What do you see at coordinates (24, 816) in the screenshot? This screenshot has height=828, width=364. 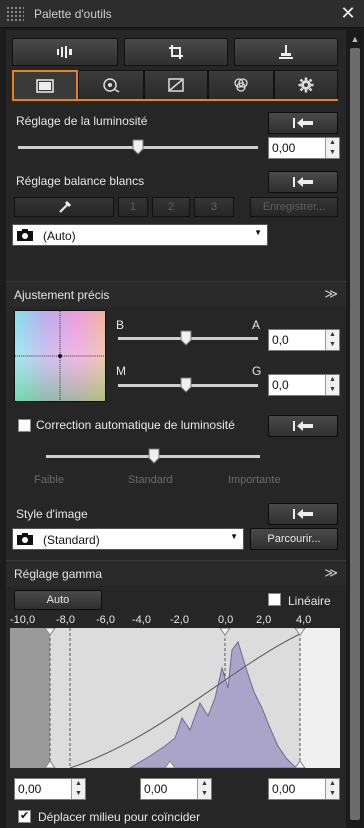 I see `midpoint-checkbox` at bounding box center [24, 816].